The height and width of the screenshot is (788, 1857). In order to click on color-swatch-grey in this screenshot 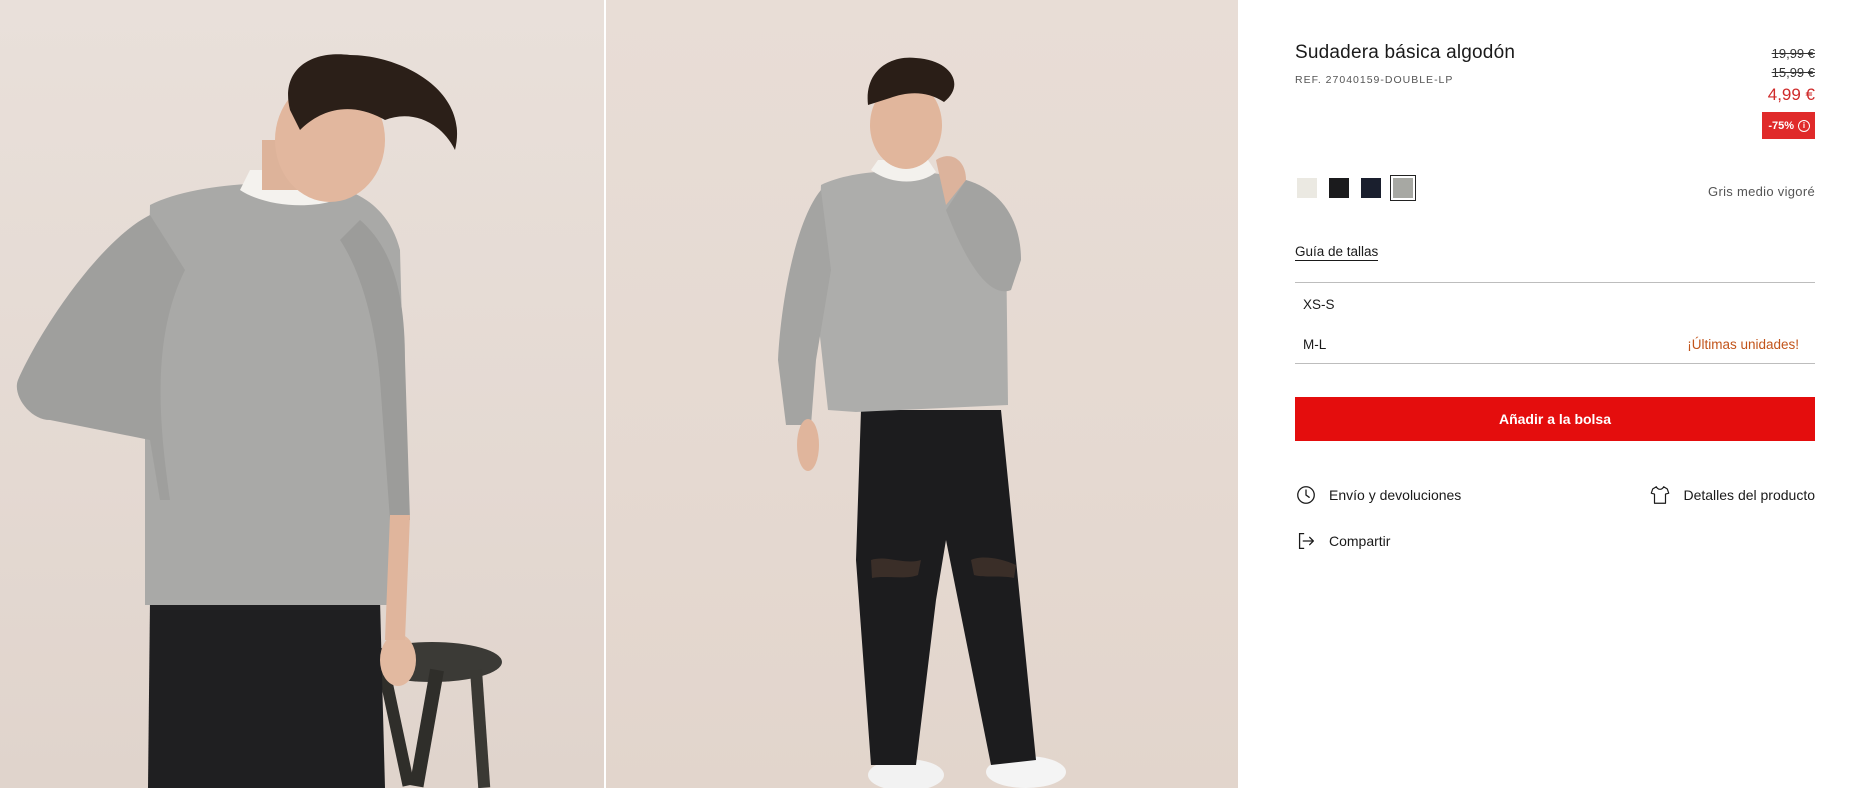, I will do `click(1403, 188)`.